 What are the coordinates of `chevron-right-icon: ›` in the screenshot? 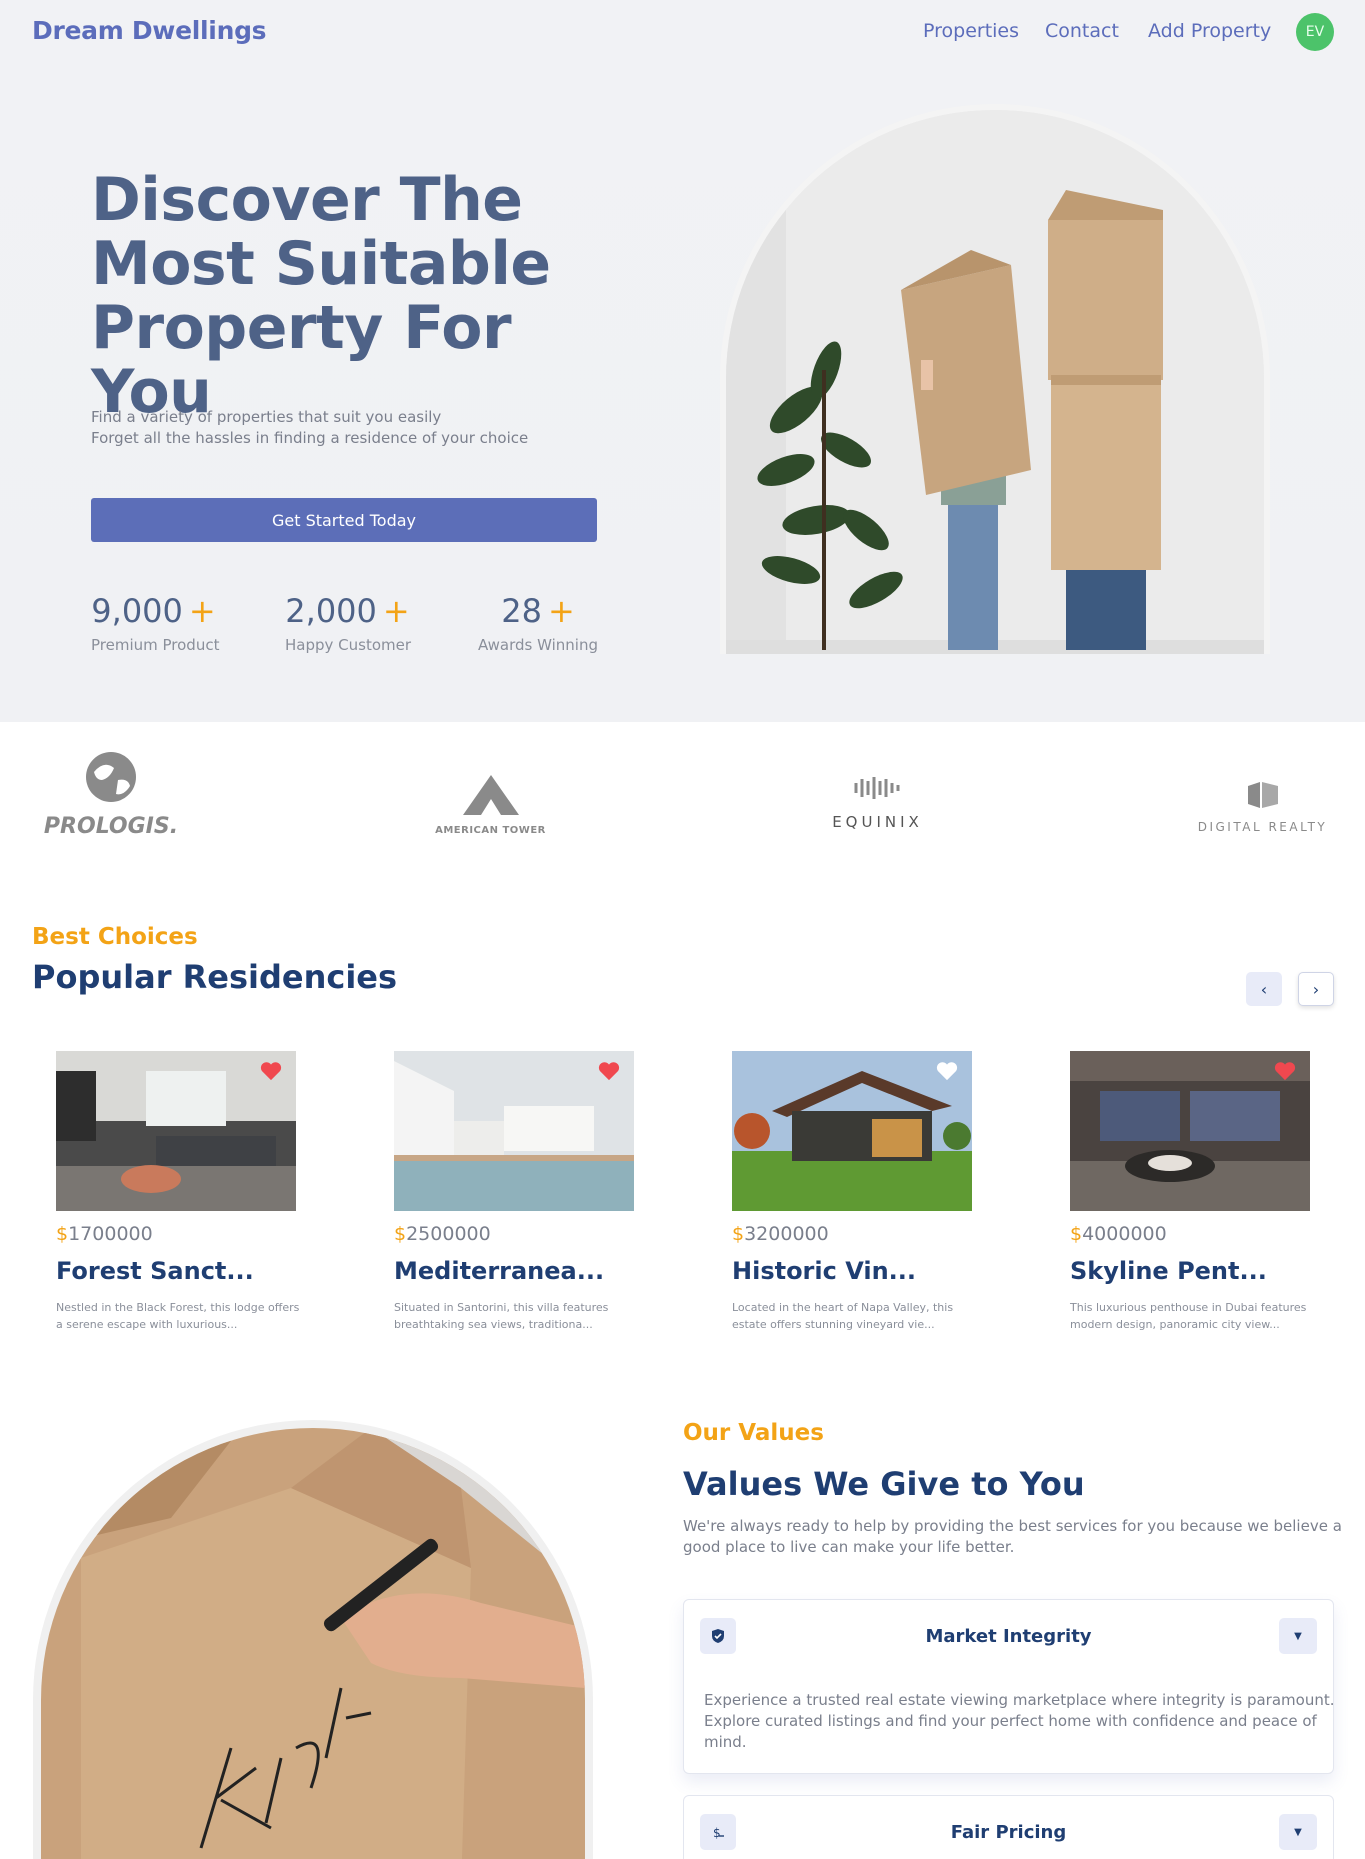 It's located at (1316, 989).